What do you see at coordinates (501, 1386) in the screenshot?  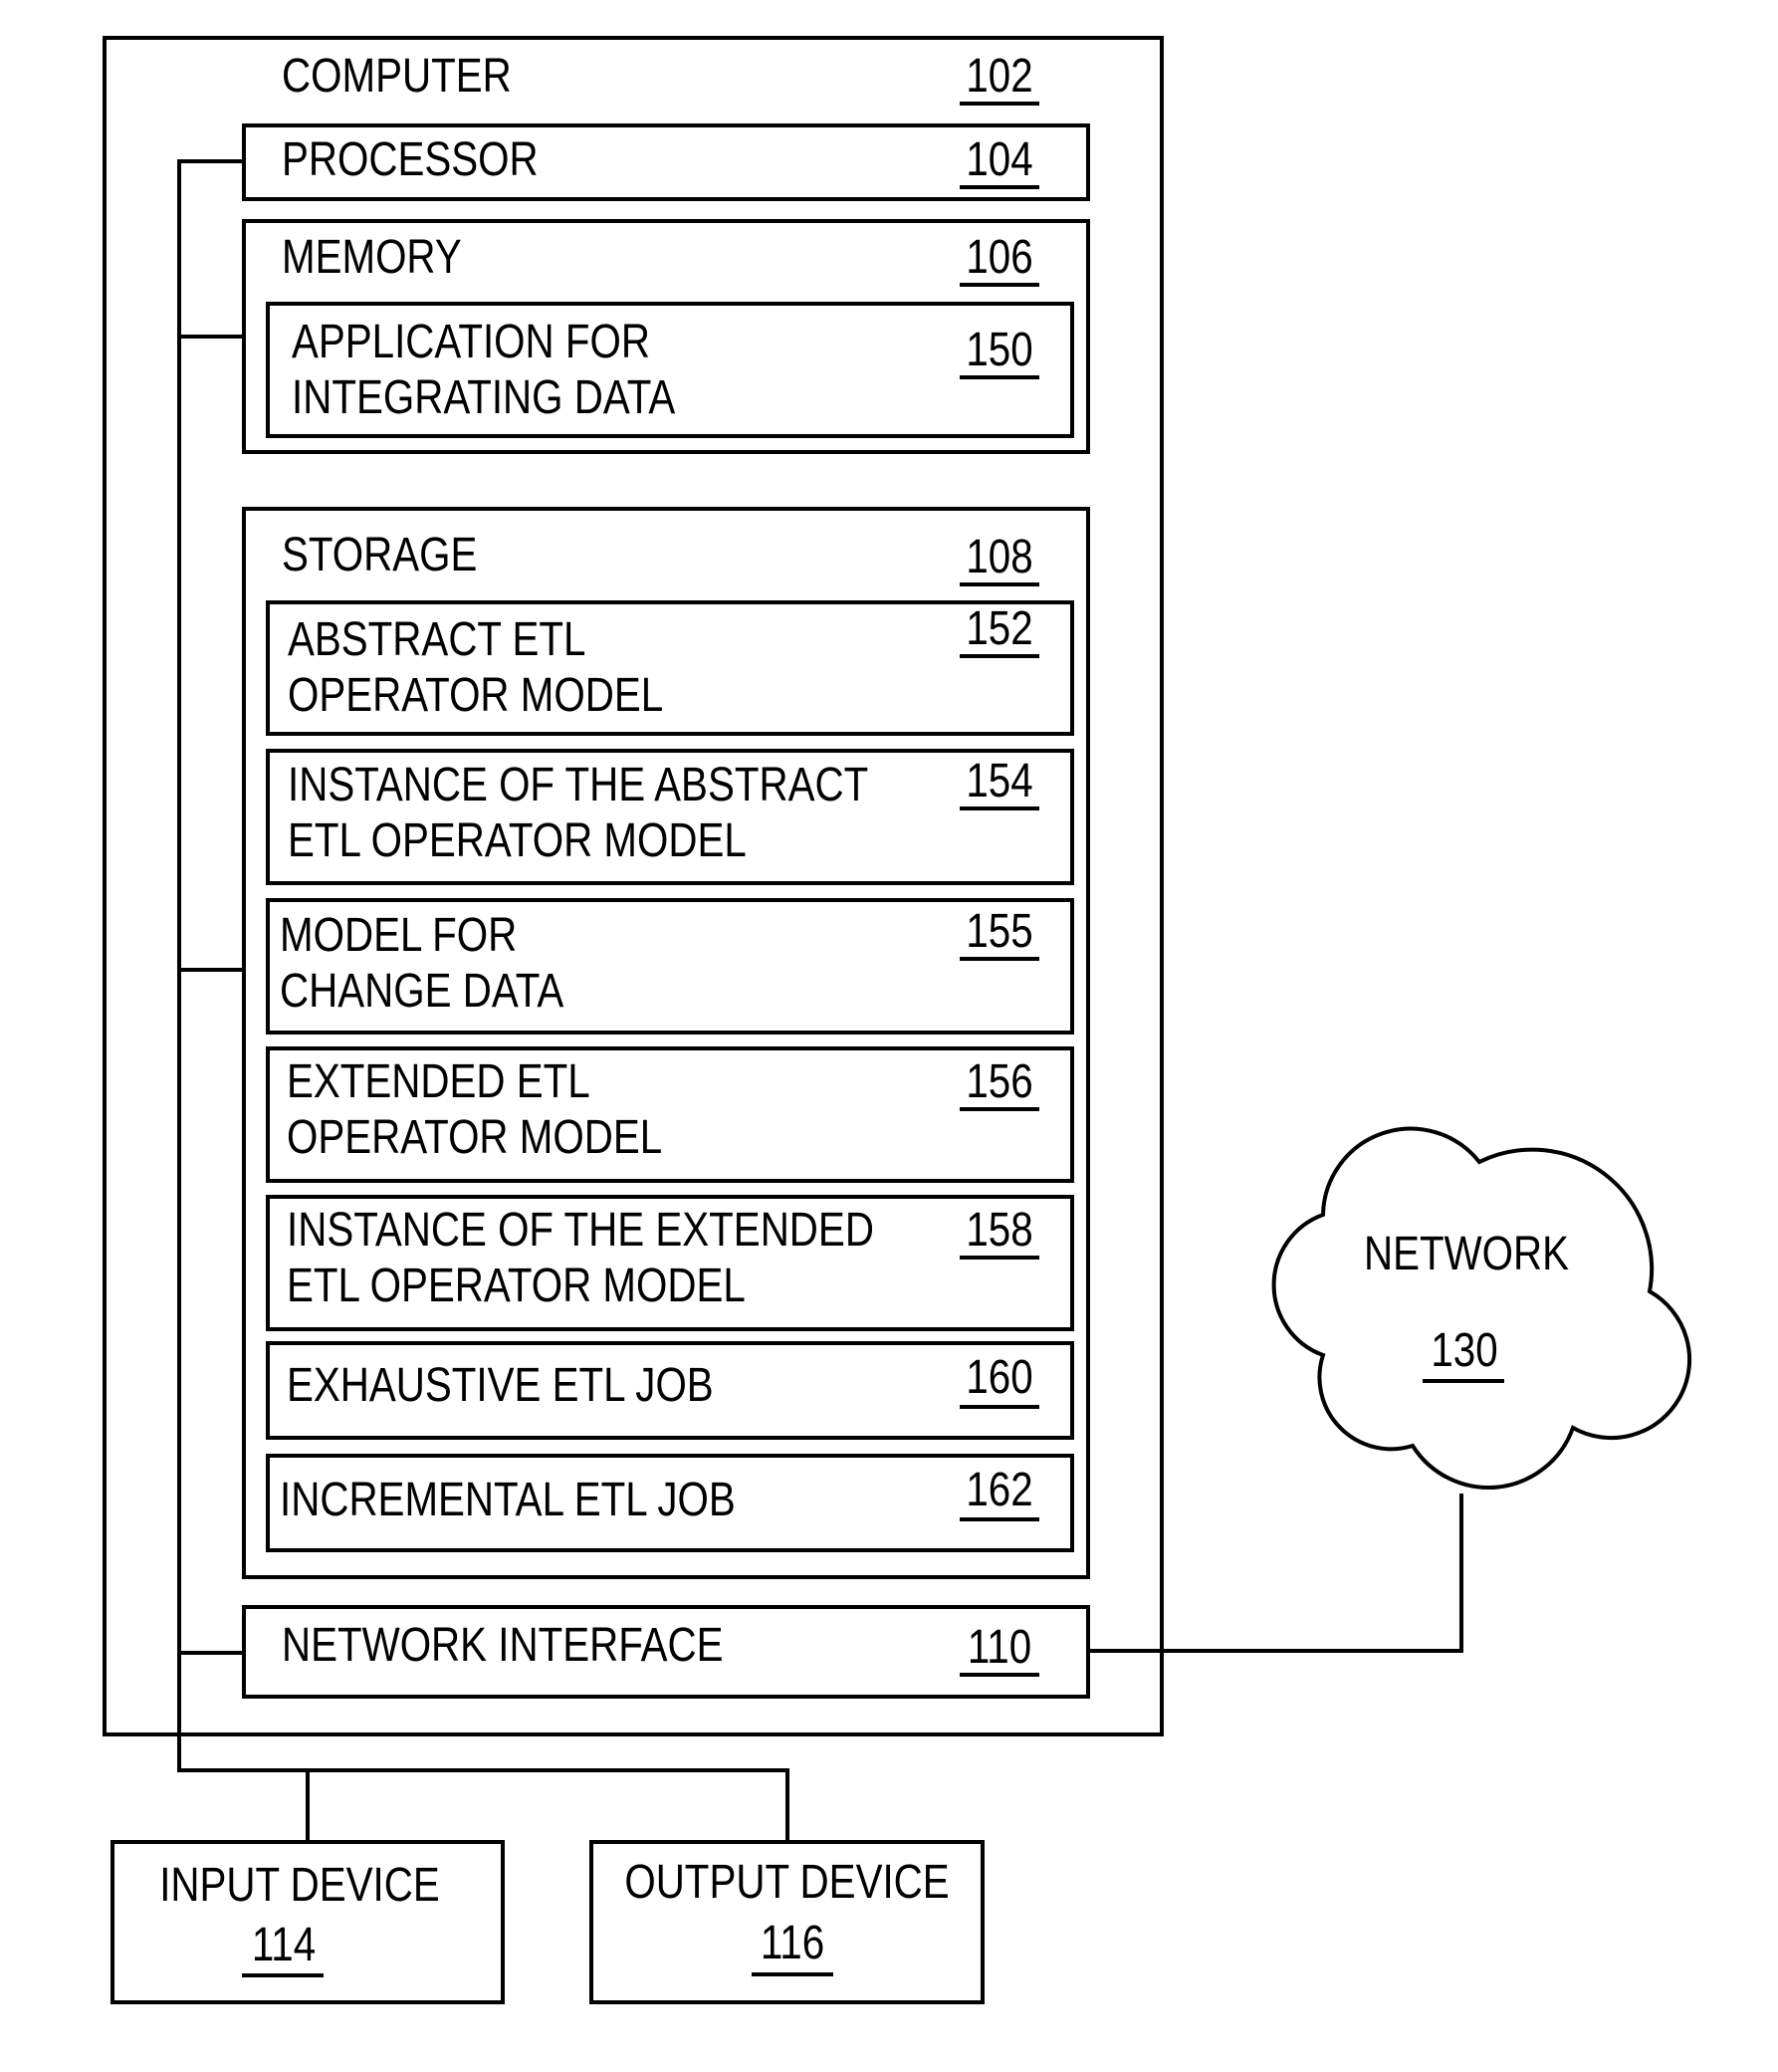 I see `storage-item-line1: EXHAUSTIVE ETL JOB` at bounding box center [501, 1386].